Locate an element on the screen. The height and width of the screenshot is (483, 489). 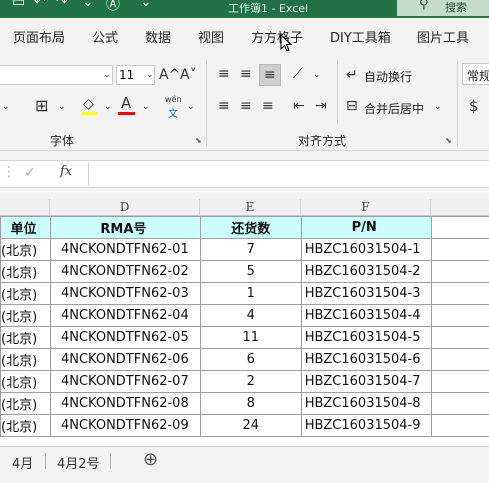
cell-qty: 24 is located at coordinates (250, 425).